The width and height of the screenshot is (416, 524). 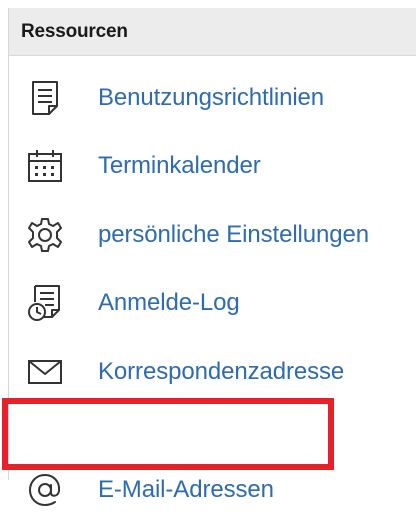 I want to click on document-clock-icon, so click(x=45, y=303).